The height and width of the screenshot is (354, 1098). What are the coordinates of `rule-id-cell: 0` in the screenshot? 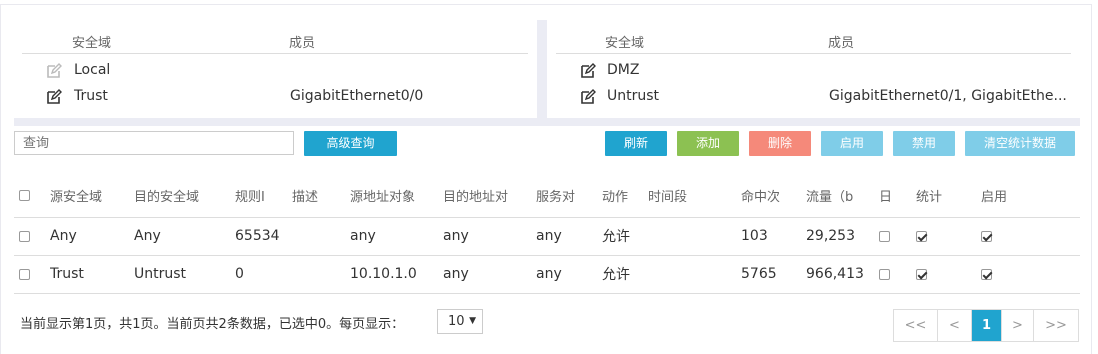 It's located at (263, 274).